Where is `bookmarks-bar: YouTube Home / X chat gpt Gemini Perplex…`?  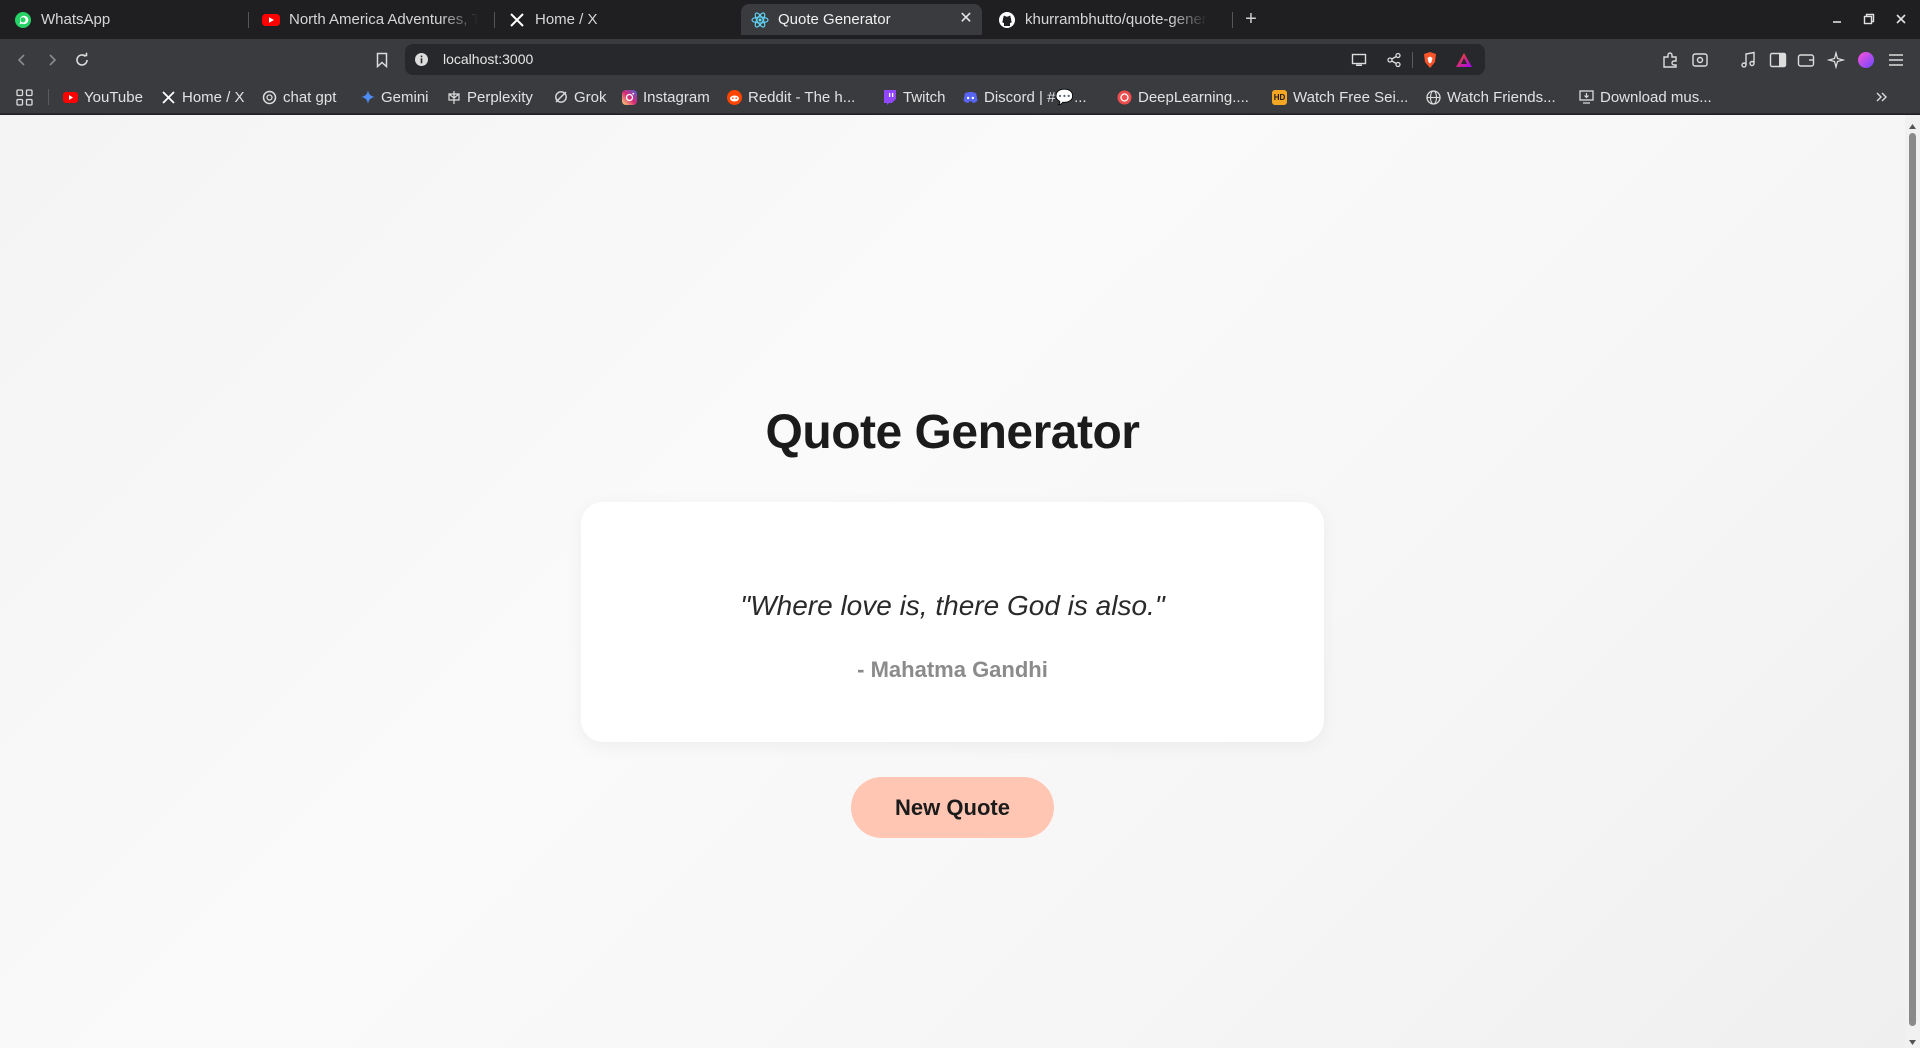 bookmarks-bar: YouTube Home / X chat gpt Gemini Perplex… is located at coordinates (960, 97).